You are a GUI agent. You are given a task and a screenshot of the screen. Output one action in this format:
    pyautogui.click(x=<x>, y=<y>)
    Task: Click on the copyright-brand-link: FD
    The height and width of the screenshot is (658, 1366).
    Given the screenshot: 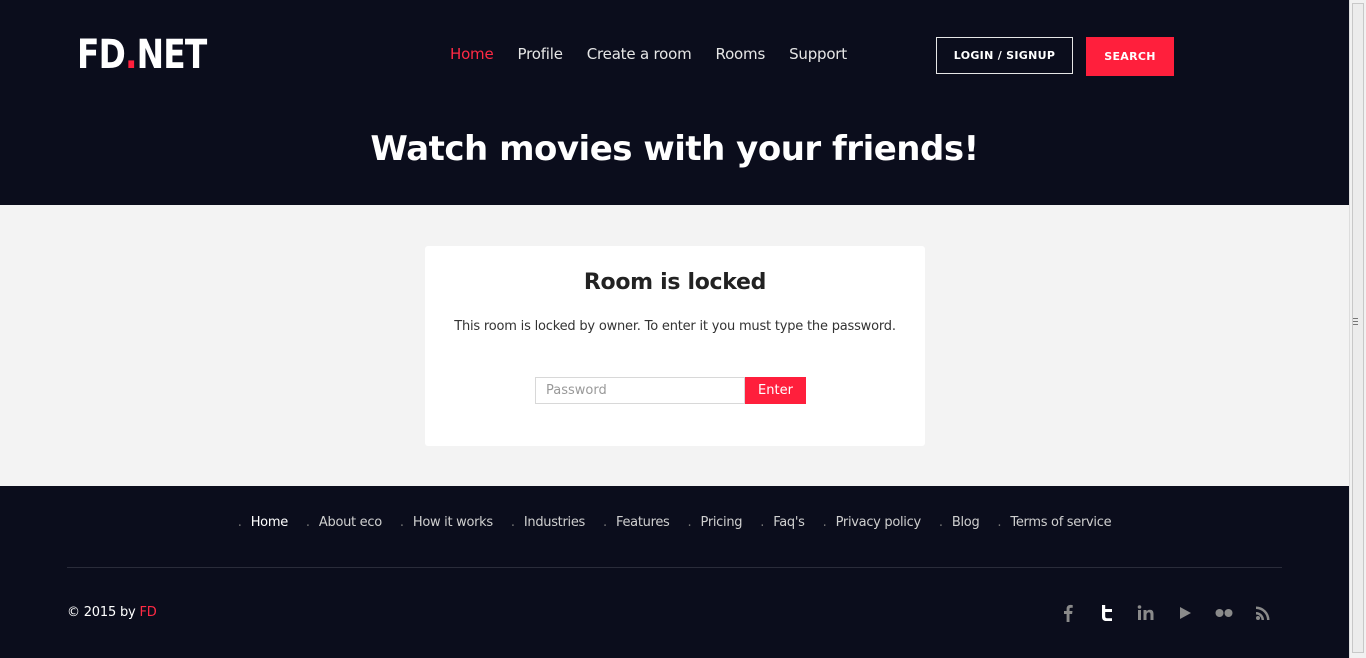 What is the action you would take?
    pyautogui.click(x=147, y=612)
    